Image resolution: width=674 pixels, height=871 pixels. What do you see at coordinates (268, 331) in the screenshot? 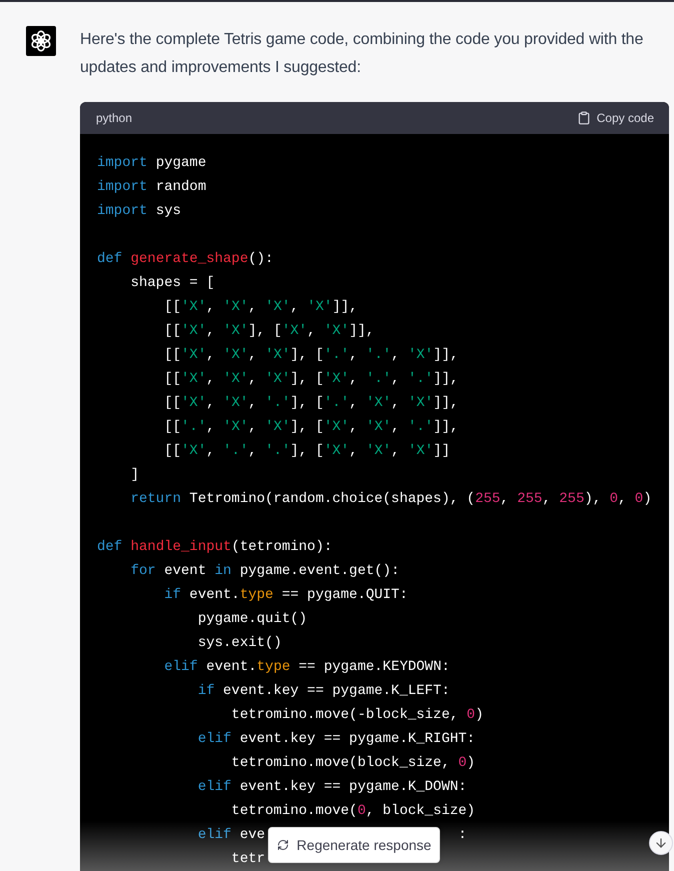
I see `code-line: [['X', 'X'], ['X', 'X']],` at bounding box center [268, 331].